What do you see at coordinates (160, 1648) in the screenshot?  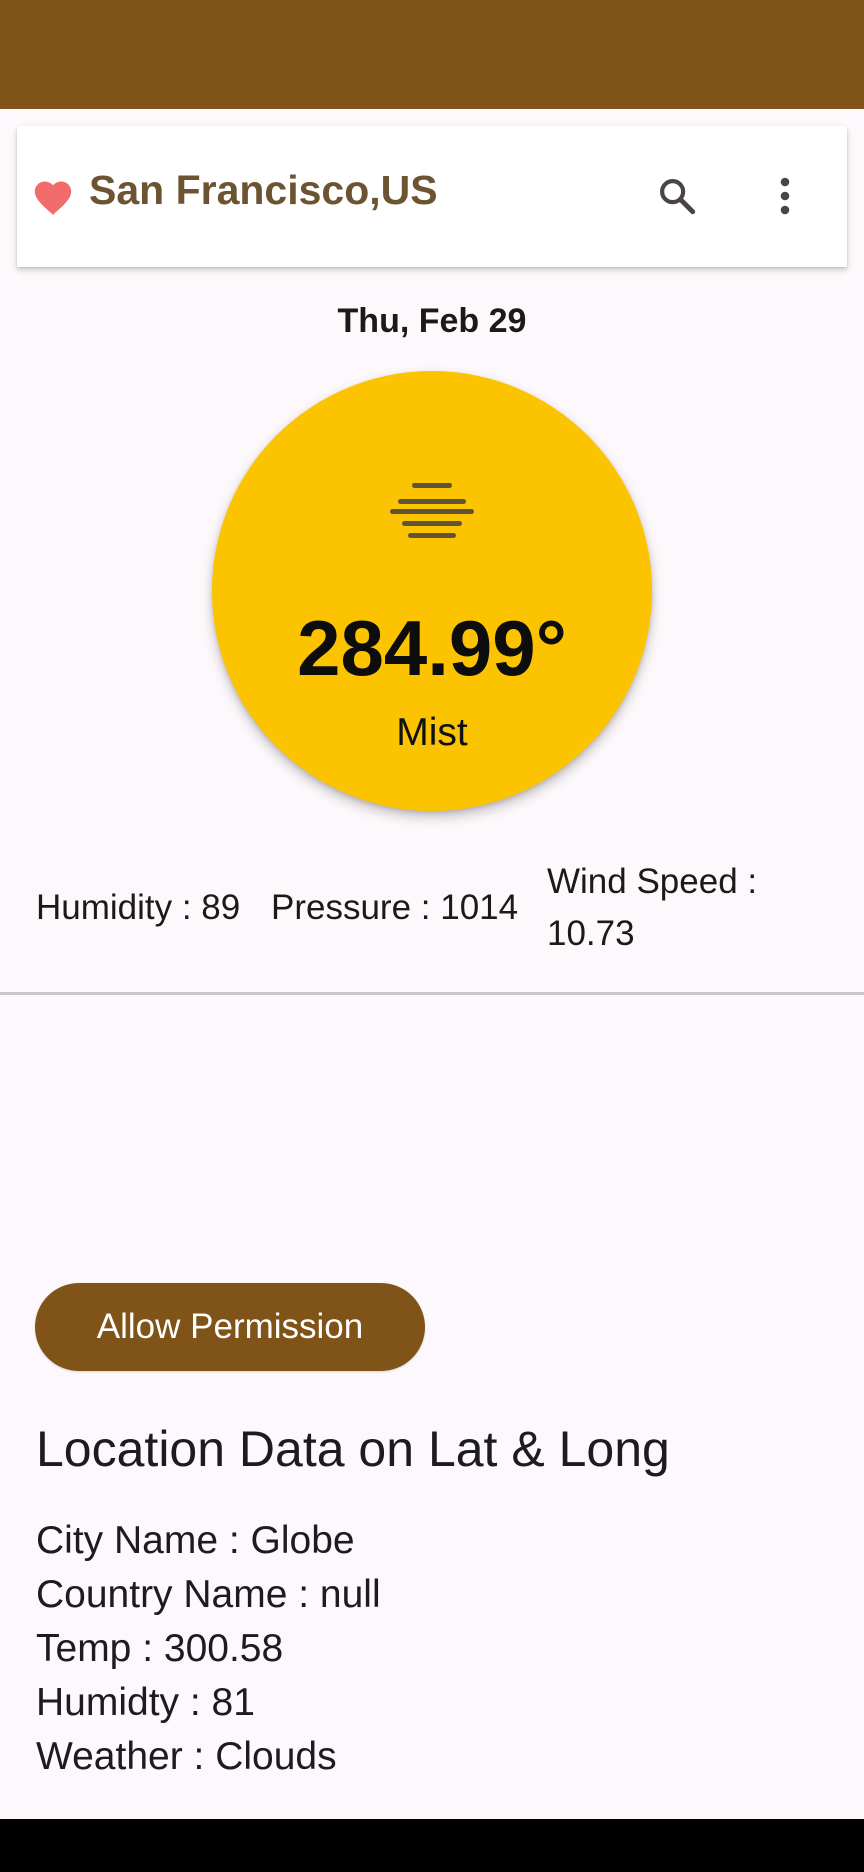 I see `location-temp: Temp : 300.58` at bounding box center [160, 1648].